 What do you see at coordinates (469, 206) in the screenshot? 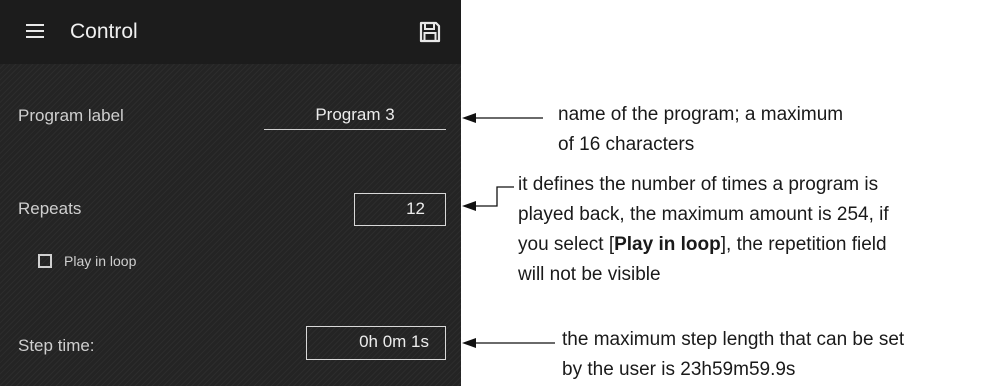
I see `arrow-head-repeats` at bounding box center [469, 206].